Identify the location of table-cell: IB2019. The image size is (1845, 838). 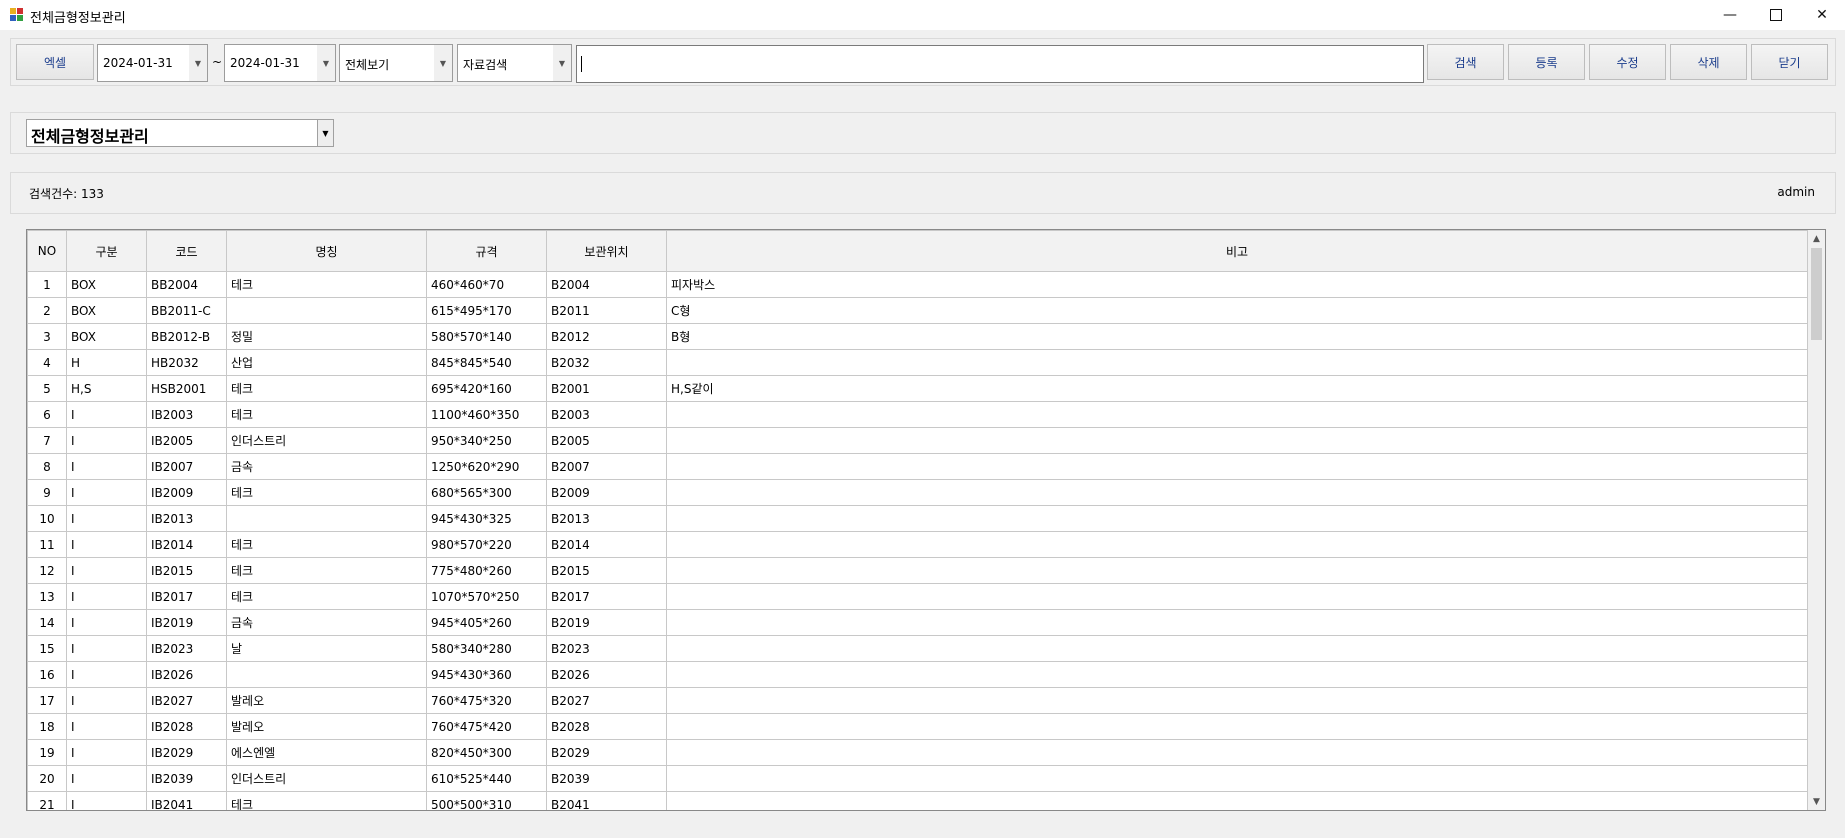
(186, 622).